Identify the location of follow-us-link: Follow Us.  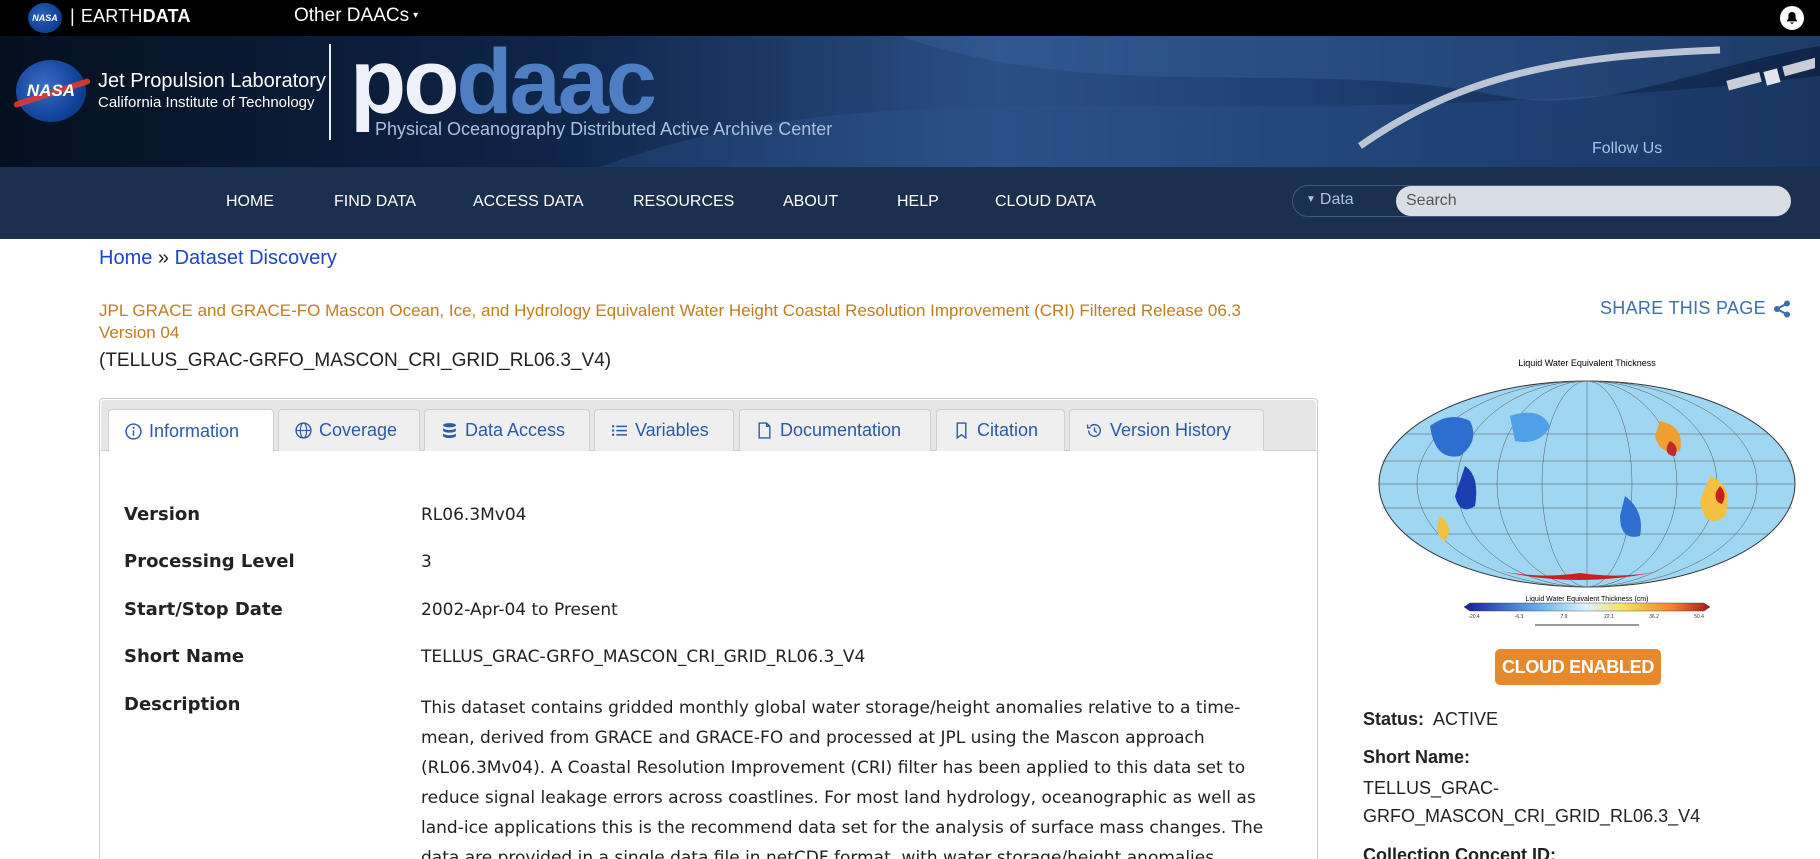
(1627, 149).